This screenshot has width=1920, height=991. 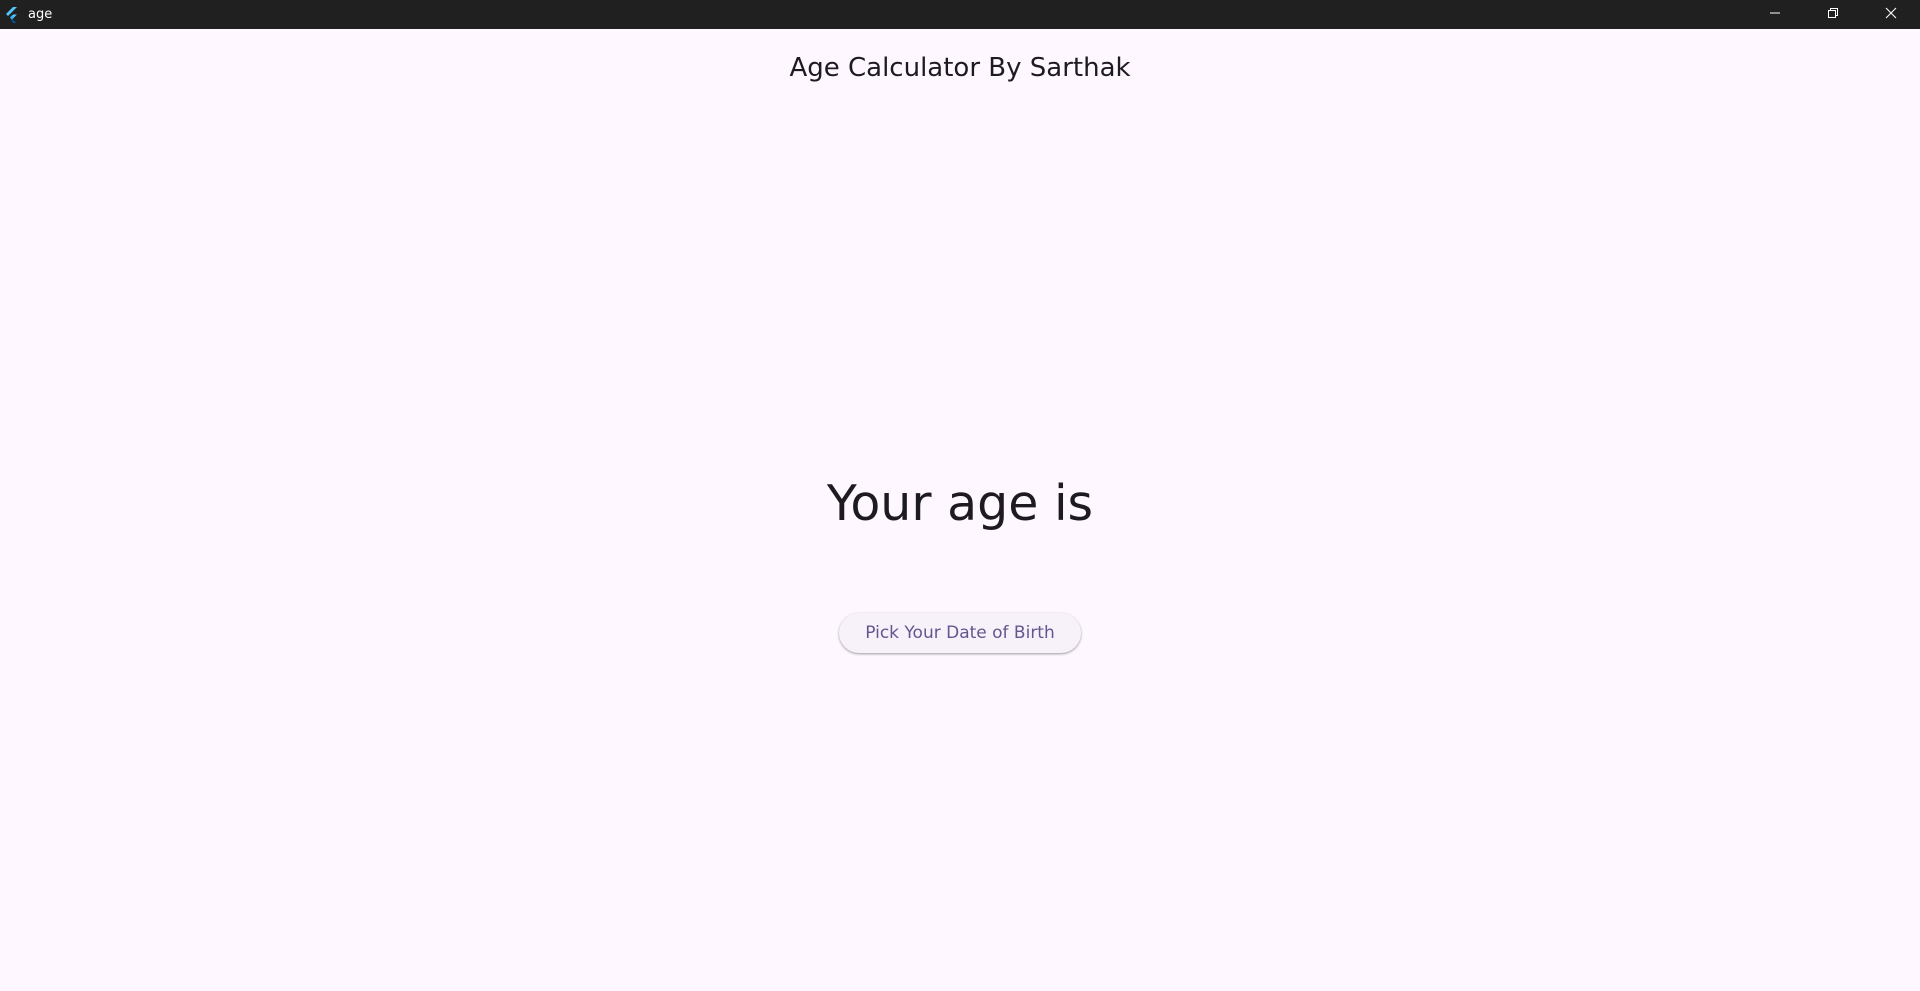 What do you see at coordinates (12, 14) in the screenshot?
I see `flutter-logo-icon` at bounding box center [12, 14].